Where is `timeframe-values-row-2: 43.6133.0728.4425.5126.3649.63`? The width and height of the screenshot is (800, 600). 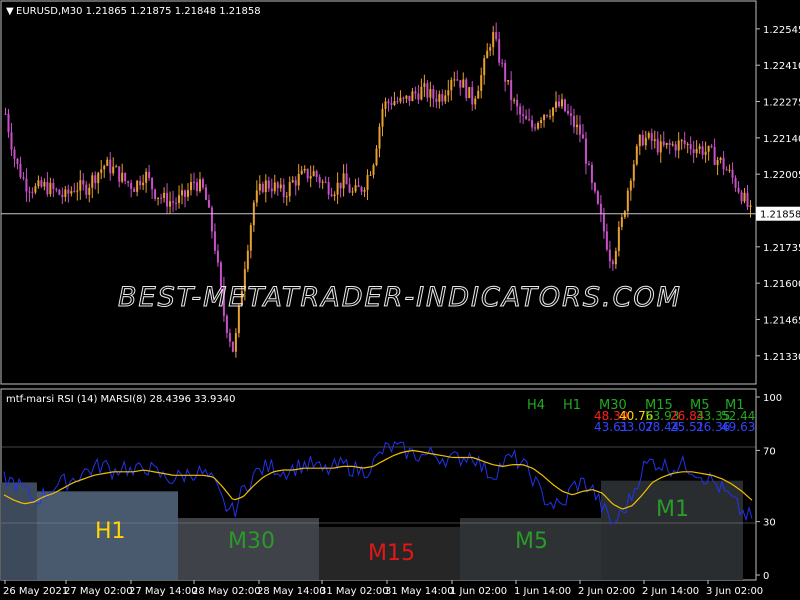 timeframe-values-row-2: 43.6133.0728.4425.5126.3649.63 is located at coordinates (674, 427).